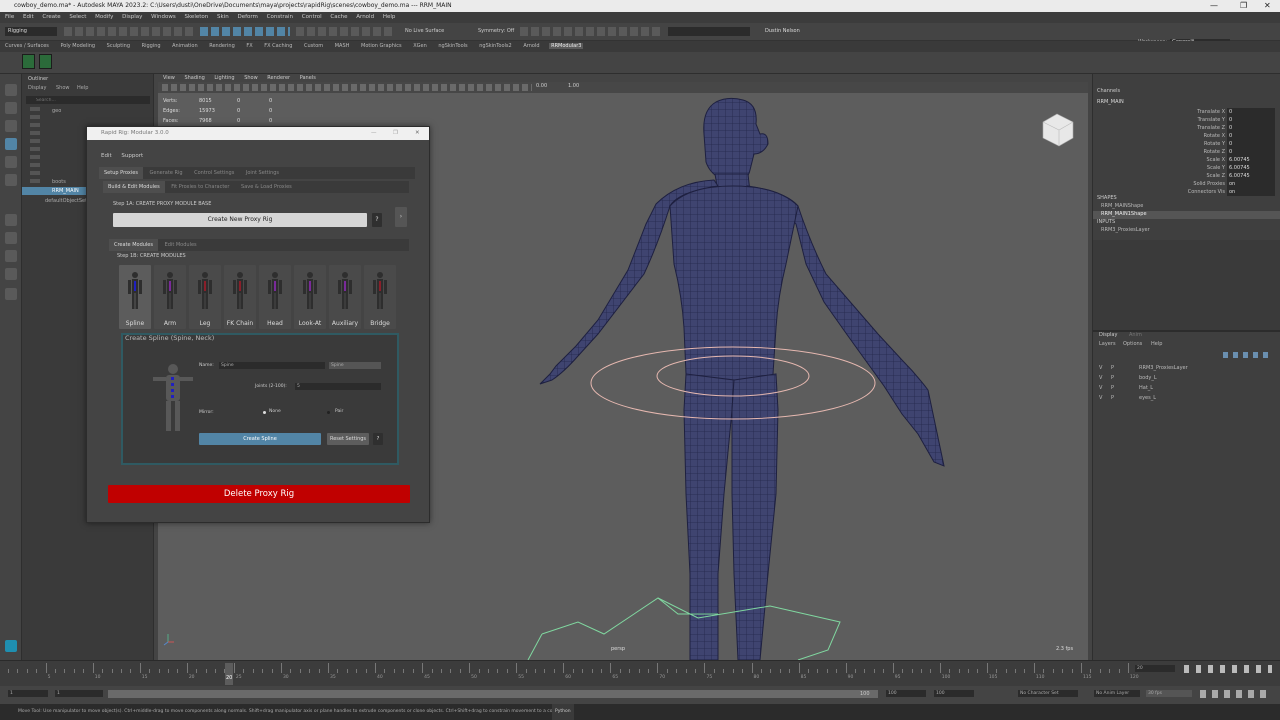  I want to click on spline-type-dropdown: Spine, so click(355, 365).